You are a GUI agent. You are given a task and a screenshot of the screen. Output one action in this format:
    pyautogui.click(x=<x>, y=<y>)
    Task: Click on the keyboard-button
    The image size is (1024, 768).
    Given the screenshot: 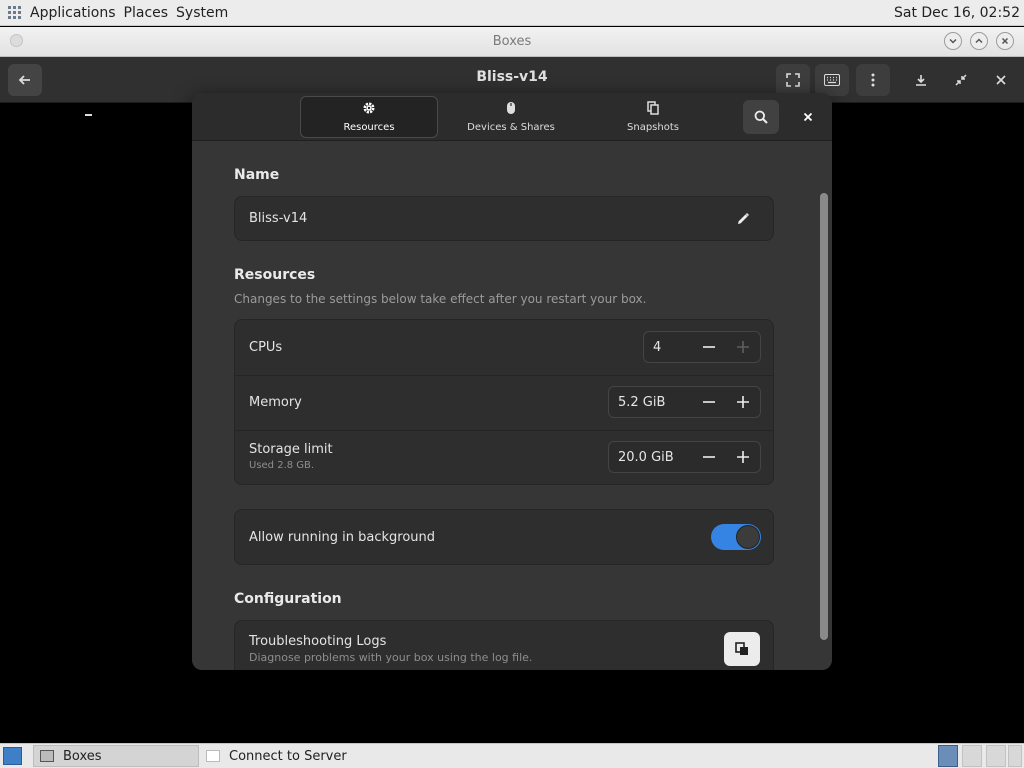 What is the action you would take?
    pyautogui.click(x=832, y=80)
    